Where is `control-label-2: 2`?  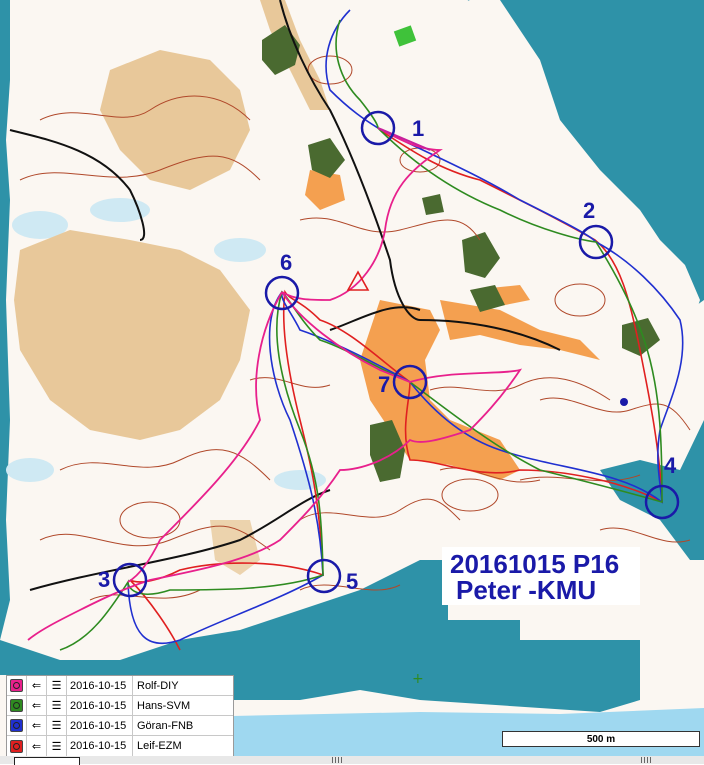
control-label-2: 2 is located at coordinates (589, 210).